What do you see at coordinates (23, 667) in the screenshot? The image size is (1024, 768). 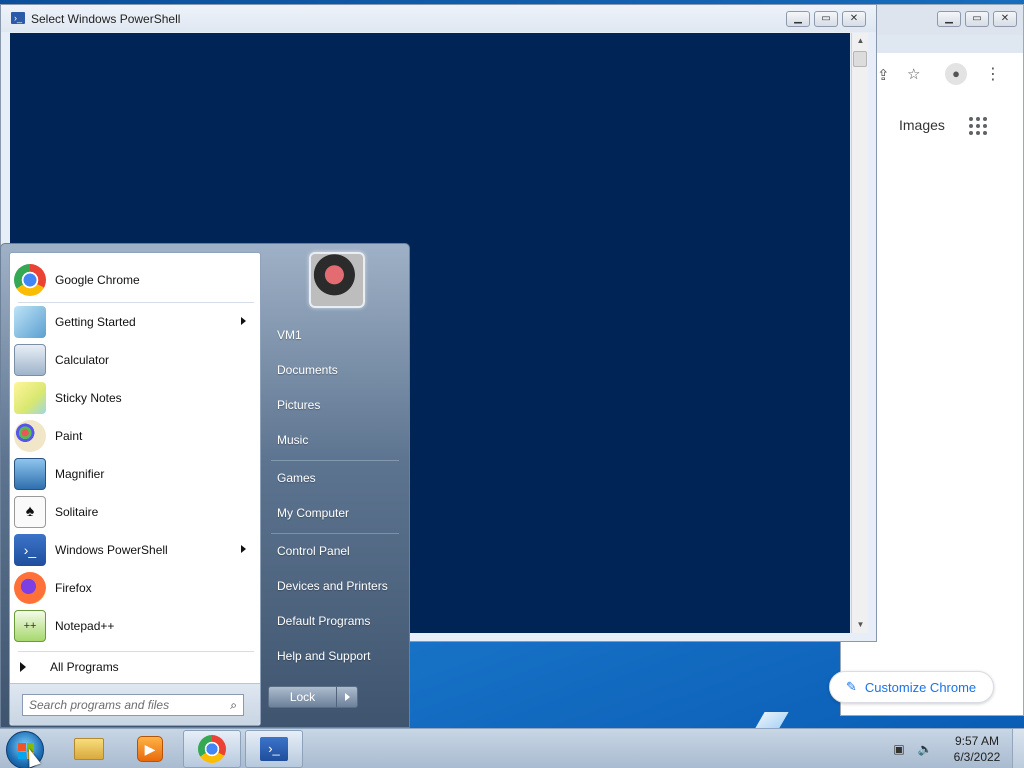 I see `all-programs-arrow-icon` at bounding box center [23, 667].